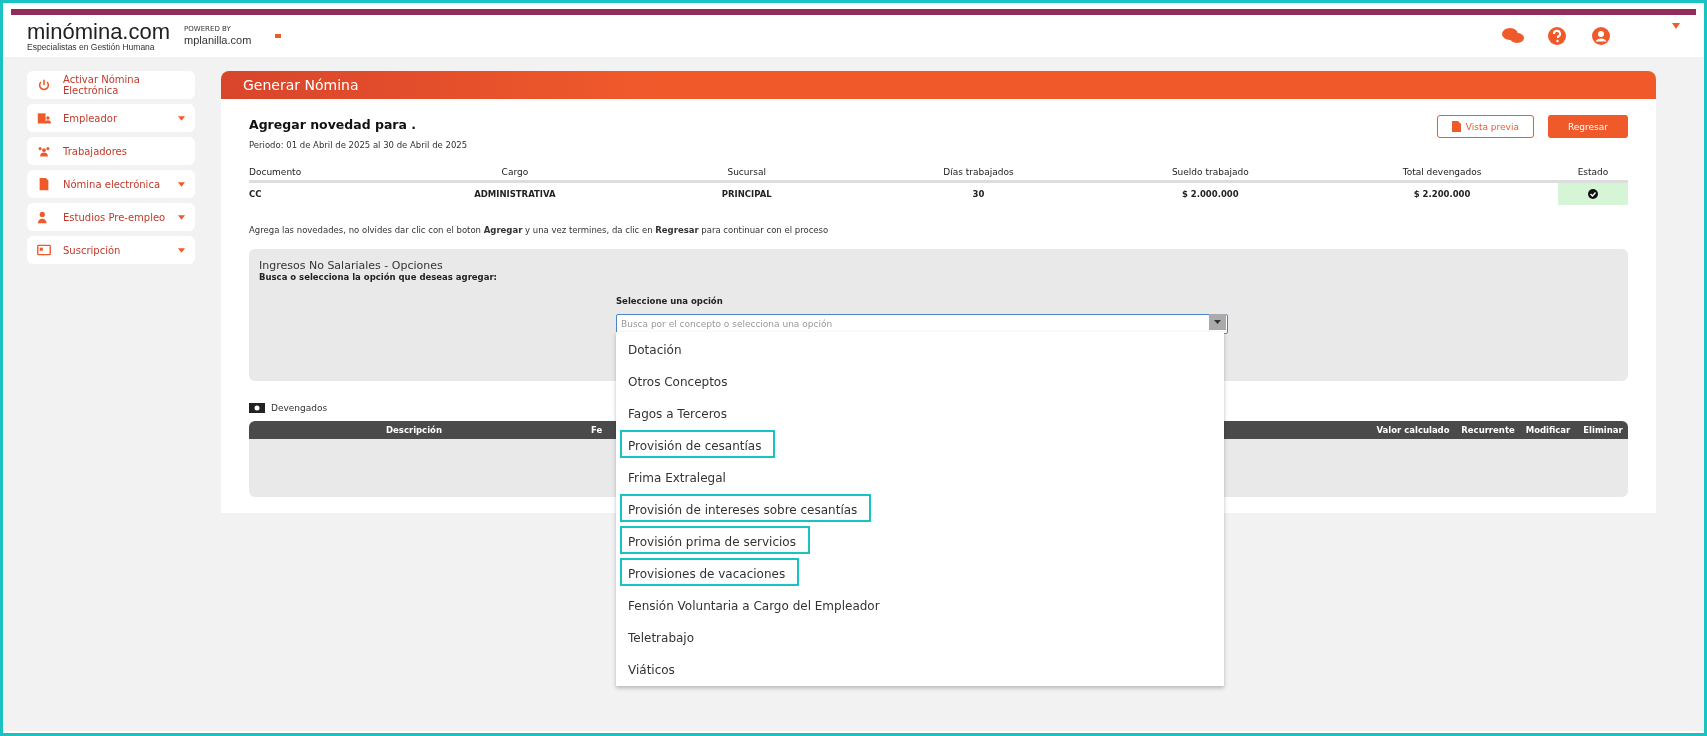 The width and height of the screenshot is (1707, 736). I want to click on chat-icon, so click(1513, 36).